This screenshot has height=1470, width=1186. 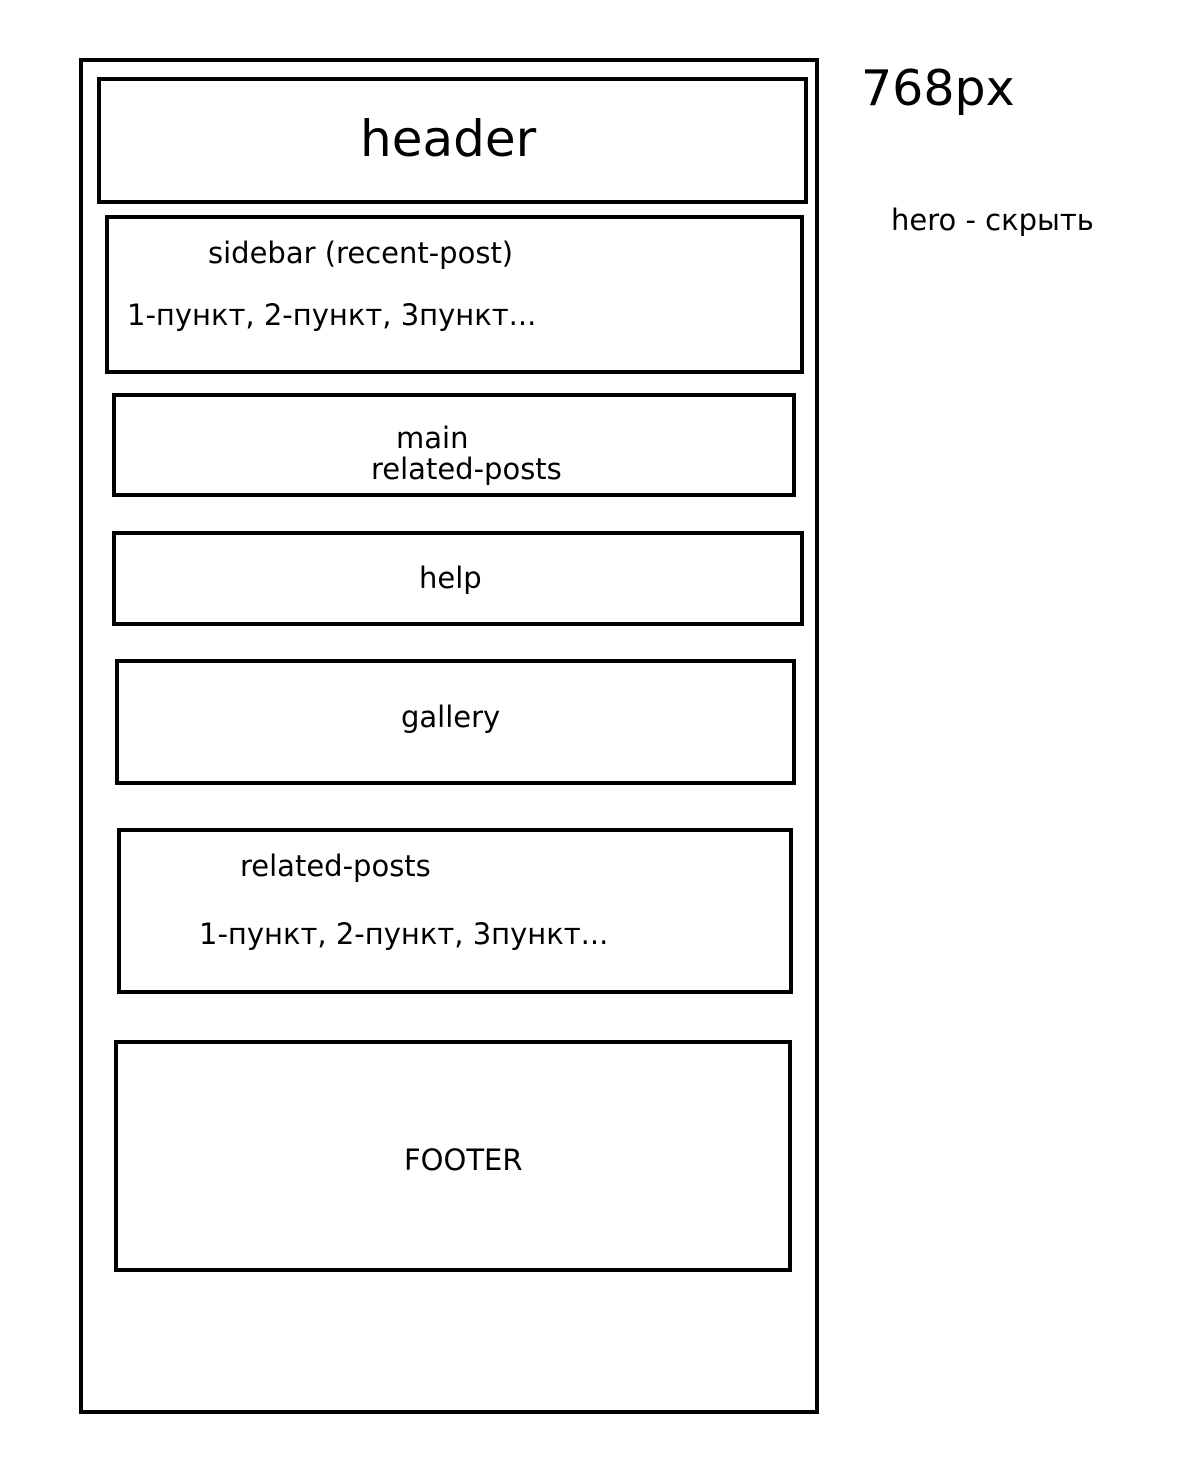 I want to click on viewport-width-label: 768px, so click(x=938, y=88).